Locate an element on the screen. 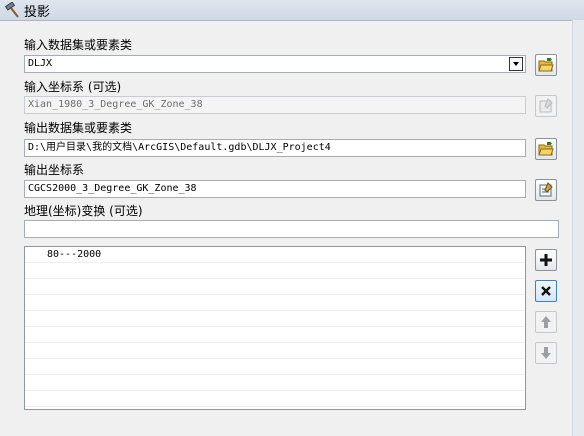 This screenshot has width=584, height=436. input-crs-properties-button is located at coordinates (546, 106).